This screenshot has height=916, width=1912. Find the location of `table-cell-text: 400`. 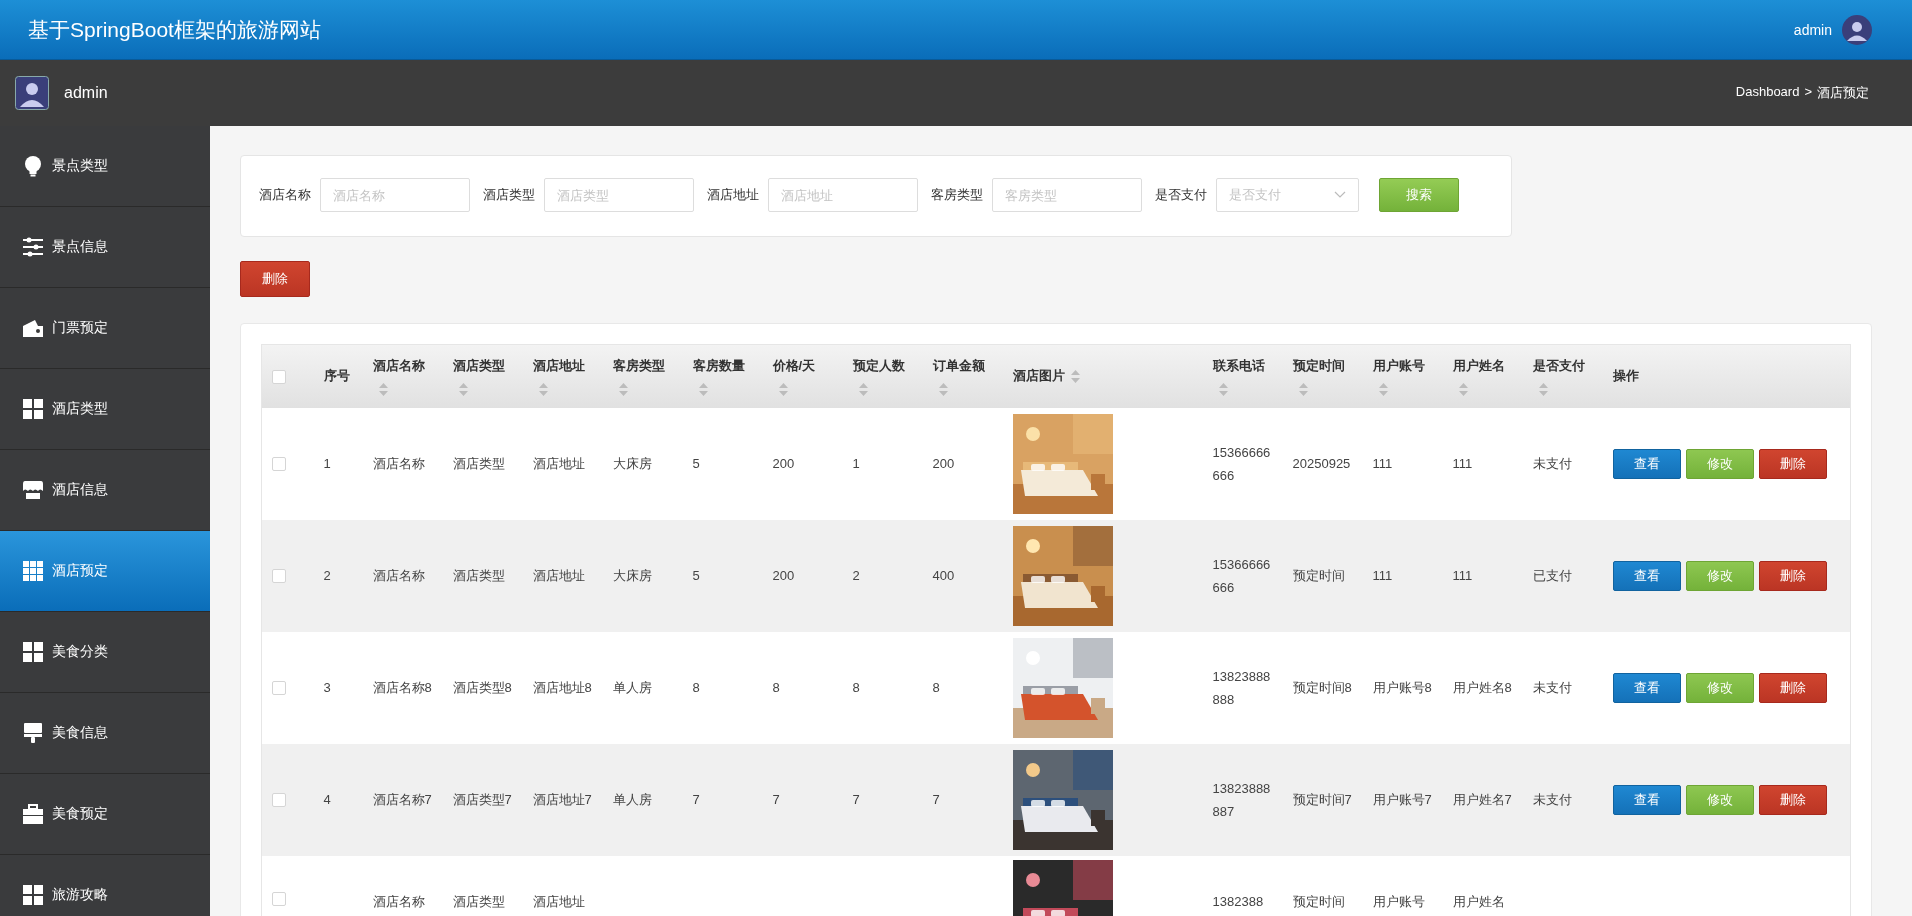

table-cell-text: 400 is located at coordinates (943, 576).